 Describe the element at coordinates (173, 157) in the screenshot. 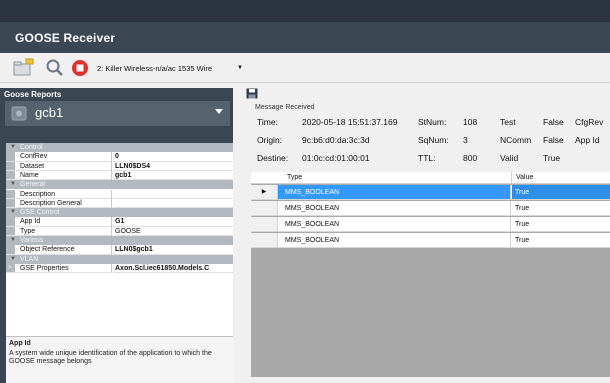

I see `property-value: 0` at that location.